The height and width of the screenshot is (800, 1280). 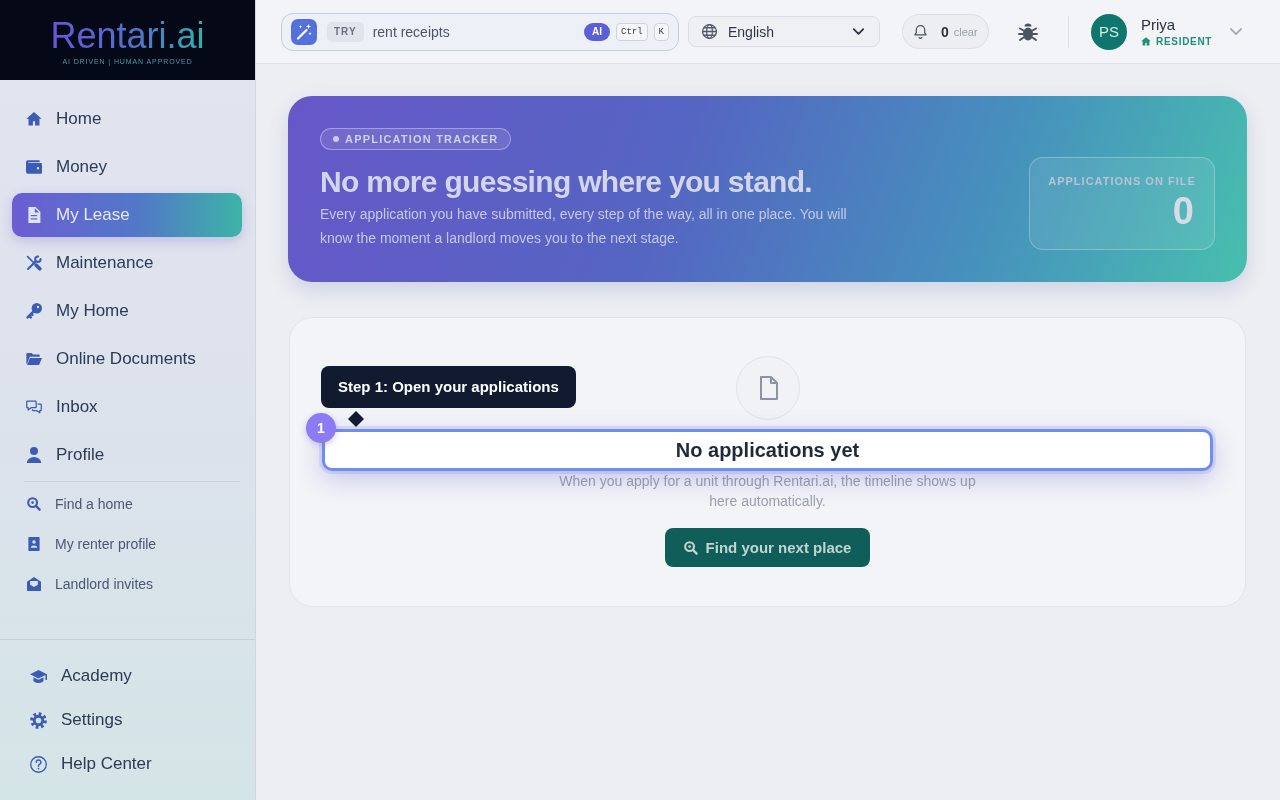 I want to click on notification-count: 0, so click(x=945, y=31).